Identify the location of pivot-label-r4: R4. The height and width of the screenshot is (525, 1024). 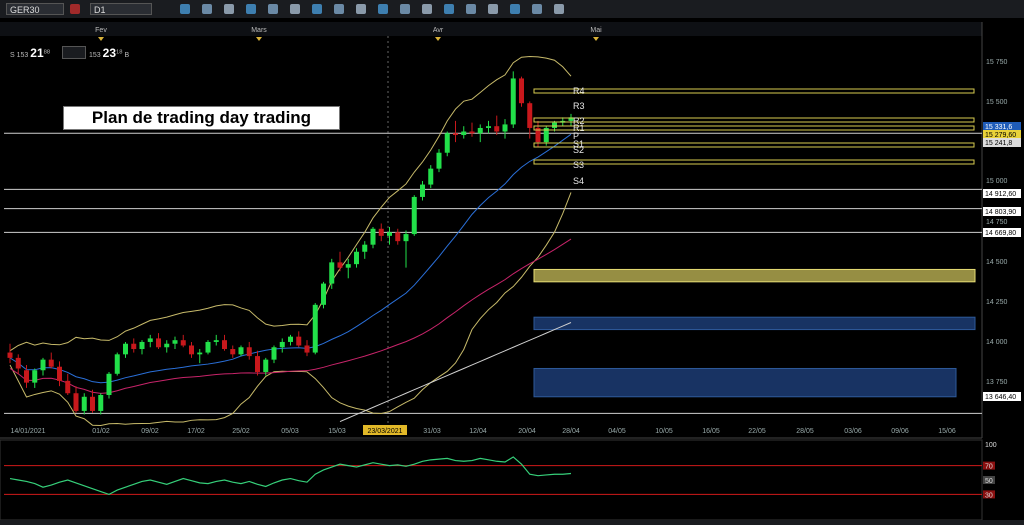
(579, 91).